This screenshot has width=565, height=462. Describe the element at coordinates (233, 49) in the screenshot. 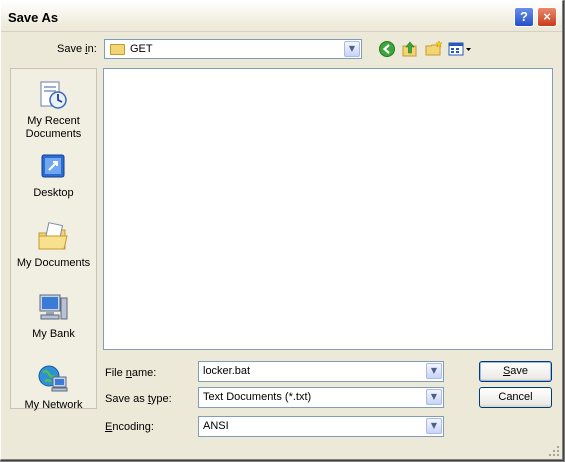

I see `save-in-dropdown: GET ▼` at that location.